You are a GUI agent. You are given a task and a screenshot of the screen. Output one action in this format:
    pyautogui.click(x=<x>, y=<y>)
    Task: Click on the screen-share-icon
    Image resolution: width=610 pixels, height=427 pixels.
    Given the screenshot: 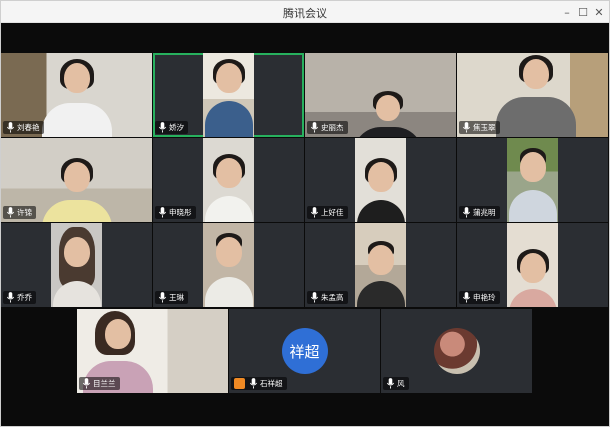 What is the action you would take?
    pyautogui.click(x=239, y=383)
    